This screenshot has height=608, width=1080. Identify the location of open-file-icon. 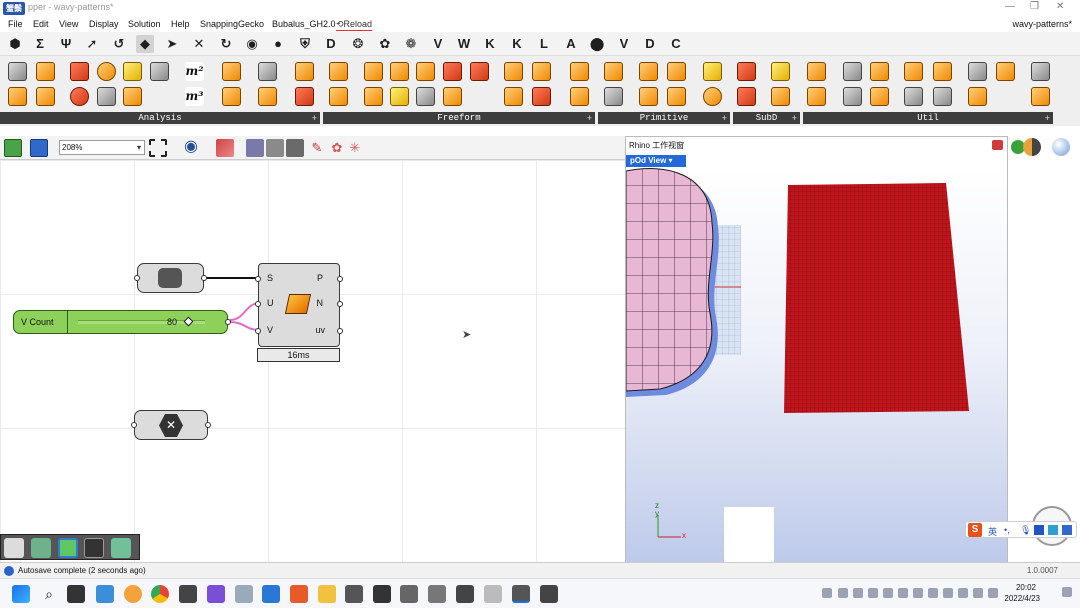
(13, 148).